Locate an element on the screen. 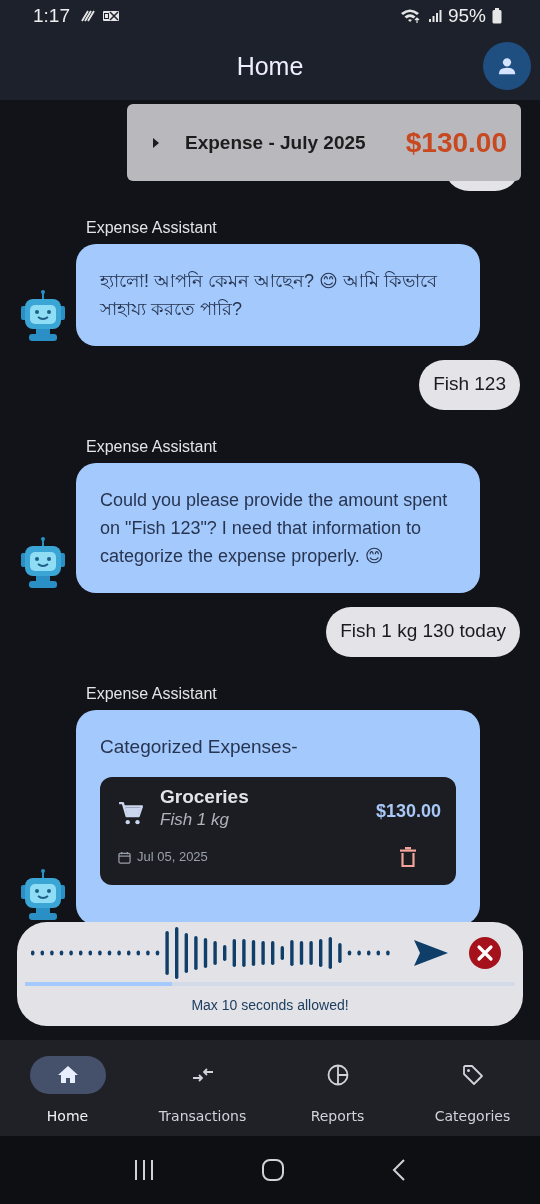  mail-icon is located at coordinates (111, 16).